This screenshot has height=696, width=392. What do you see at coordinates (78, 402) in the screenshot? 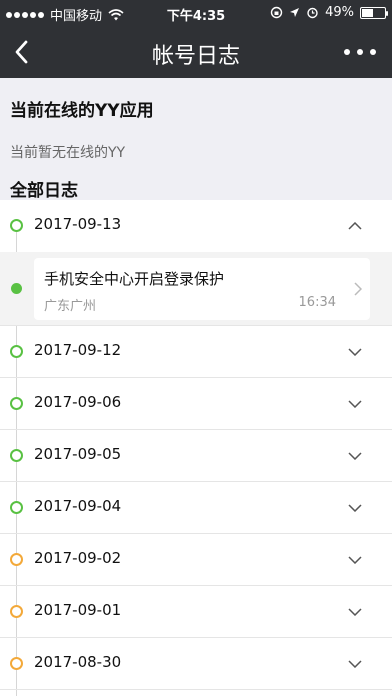
I see `date-label: 2017-09-06` at bounding box center [78, 402].